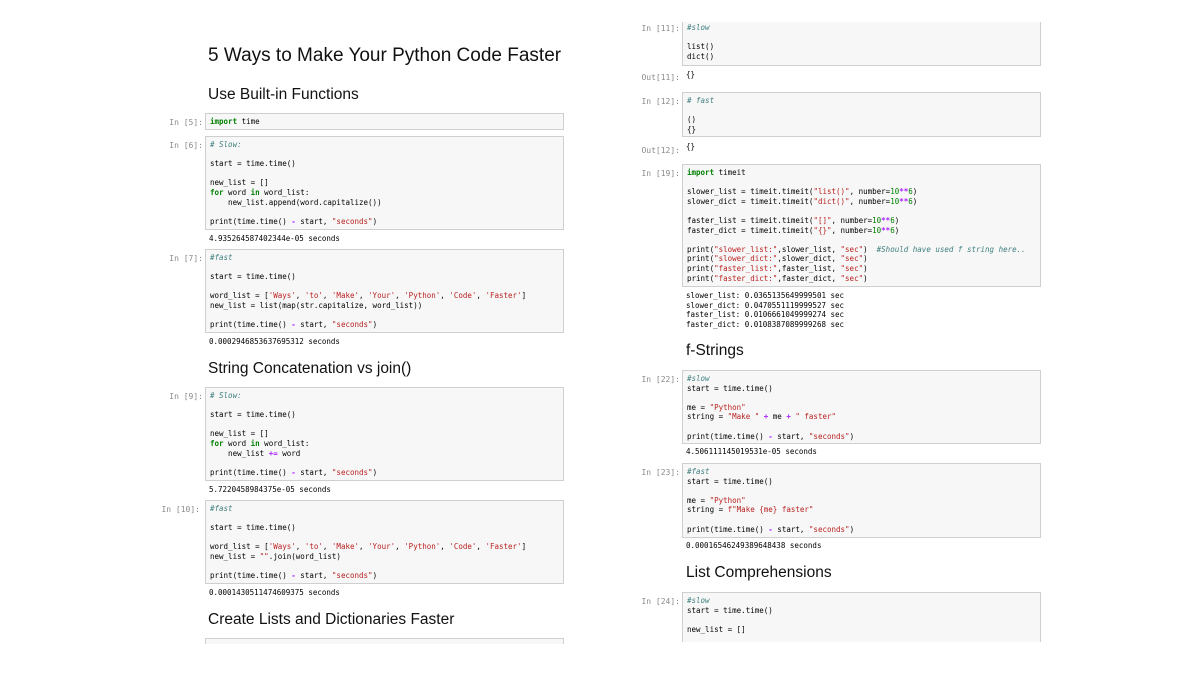  Describe the element at coordinates (186, 258) in the screenshot. I see `cell-prompt: In [7]:` at that location.